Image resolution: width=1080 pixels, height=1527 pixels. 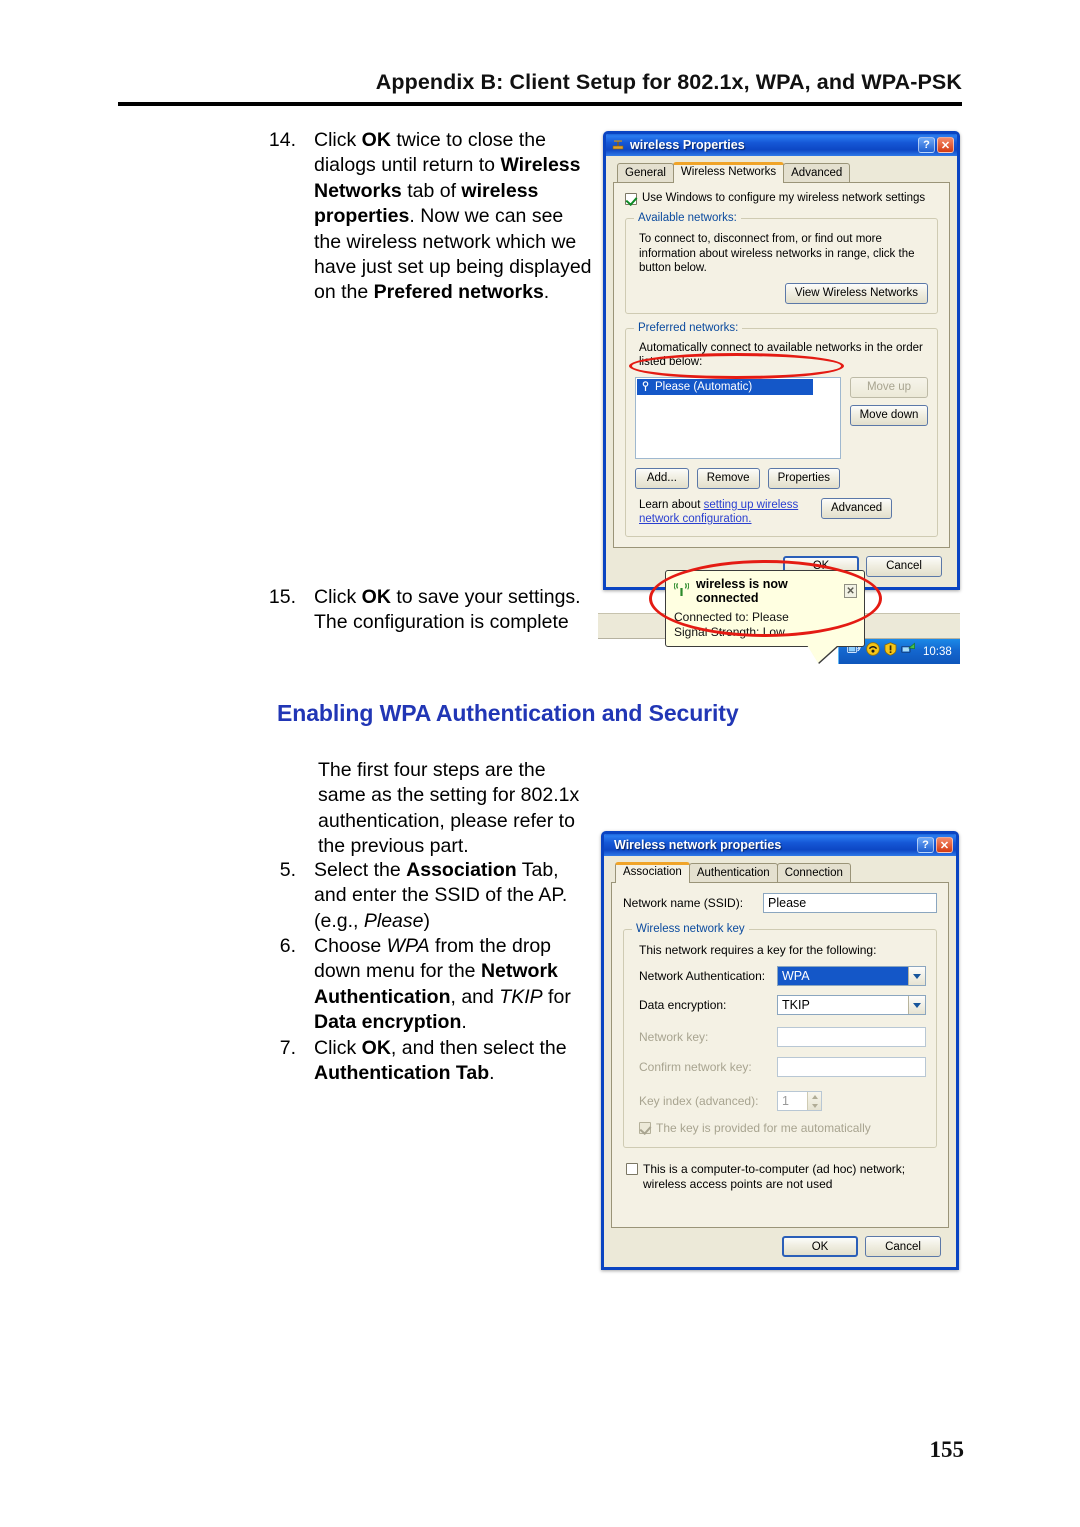 What do you see at coordinates (729, 631) in the screenshot?
I see `balloon-signal-strength: Signal Strength: Low` at bounding box center [729, 631].